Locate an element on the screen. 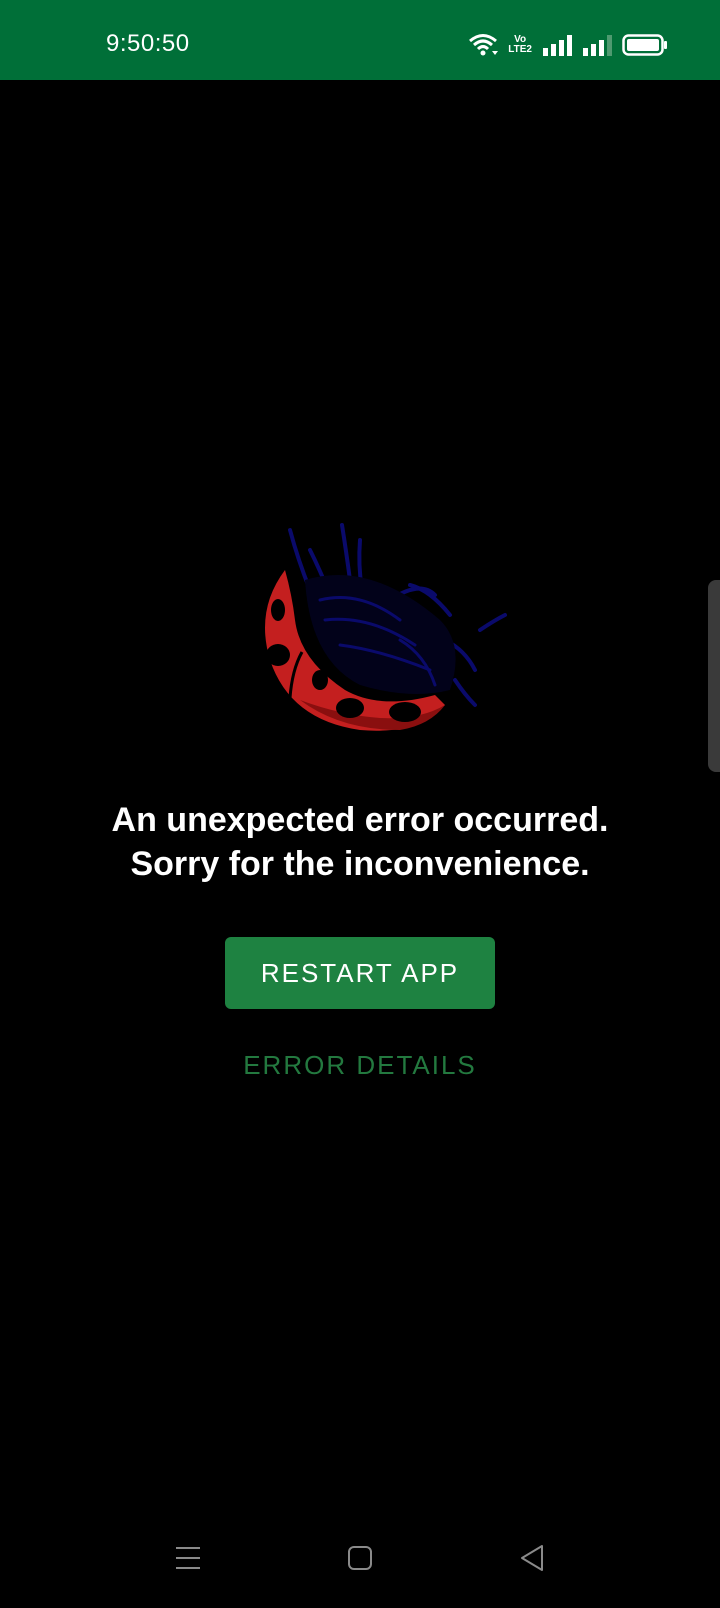 This screenshot has width=720, height=1608. volte-label-bottom: LTE2 is located at coordinates (520, 49).